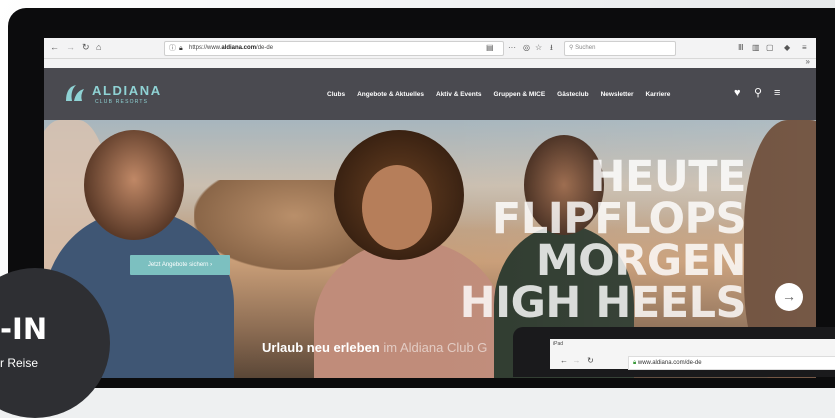  Describe the element at coordinates (538, 47) in the screenshot. I see `bookmark-star-icon: ☆` at that location.